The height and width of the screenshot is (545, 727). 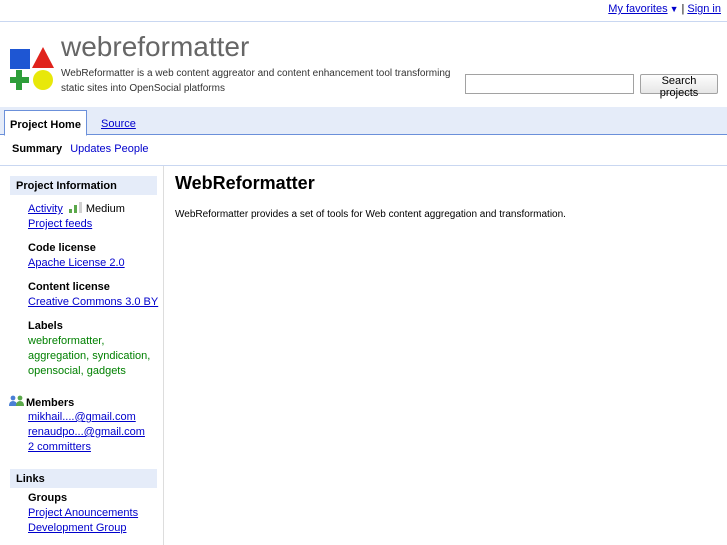 What do you see at coordinates (83, 478) in the screenshot?
I see `links-header: Links` at bounding box center [83, 478].